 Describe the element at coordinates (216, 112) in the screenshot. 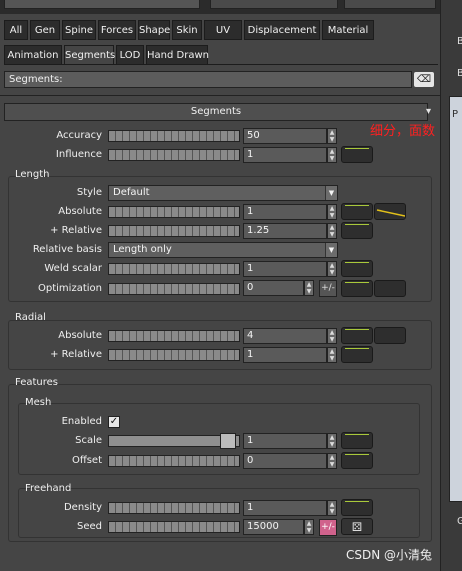

I see `section-header-segments: Segments` at that location.